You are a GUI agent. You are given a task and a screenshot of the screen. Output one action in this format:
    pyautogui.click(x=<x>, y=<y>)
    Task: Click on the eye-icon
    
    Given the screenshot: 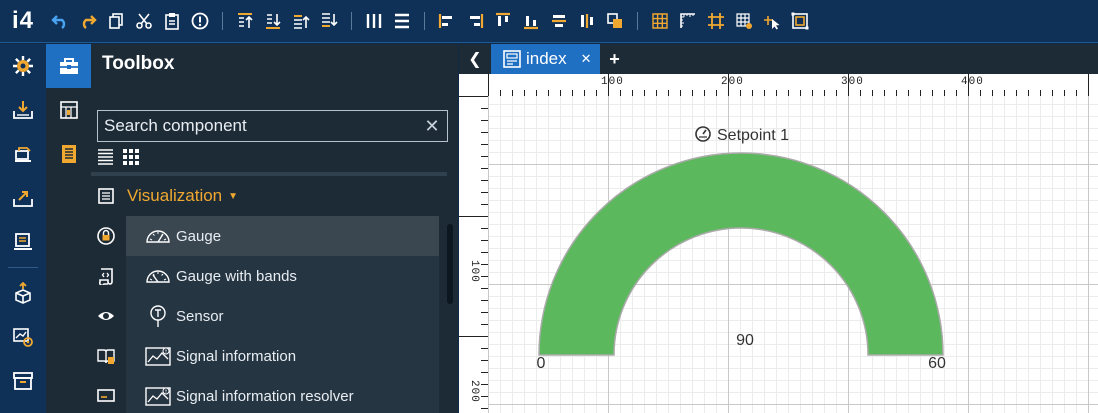 What is the action you would take?
    pyautogui.click(x=106, y=316)
    